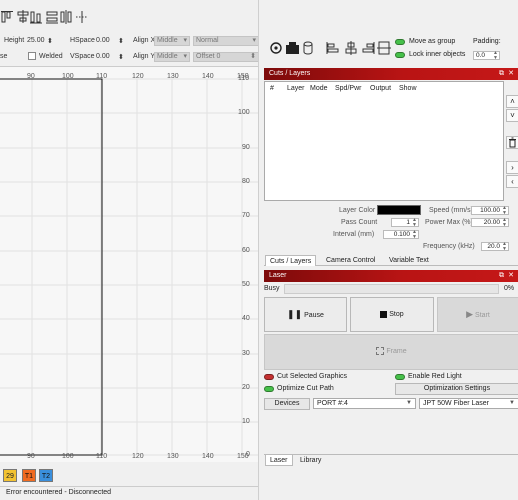 The image size is (518, 500). What do you see at coordinates (408, 88) in the screenshot?
I see `column-header: Show` at bounding box center [408, 88].